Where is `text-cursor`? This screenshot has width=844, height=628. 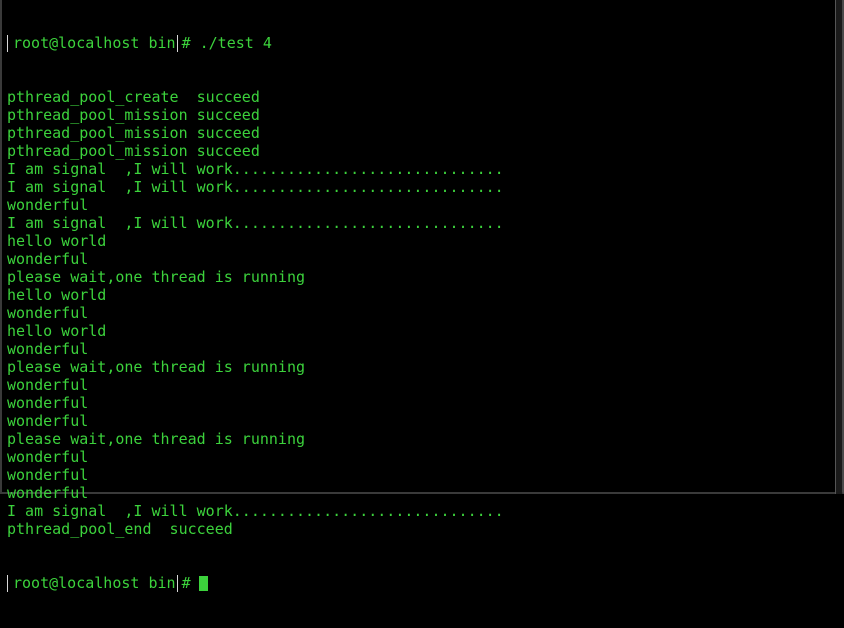 text-cursor is located at coordinates (203, 583).